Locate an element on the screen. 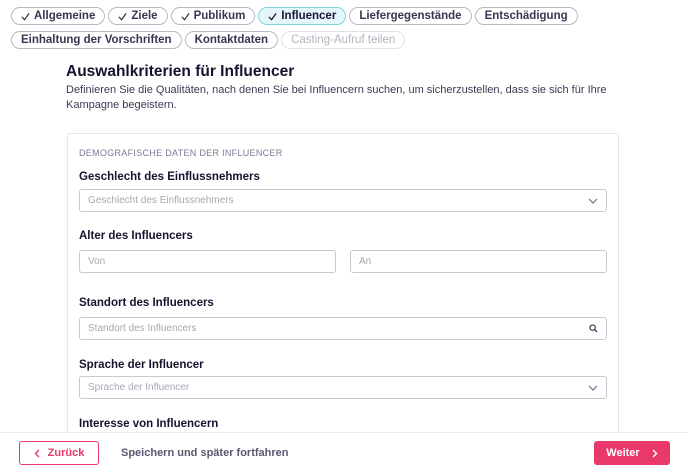 The image size is (688, 470). age-to-placeholder: An is located at coordinates (365, 261).